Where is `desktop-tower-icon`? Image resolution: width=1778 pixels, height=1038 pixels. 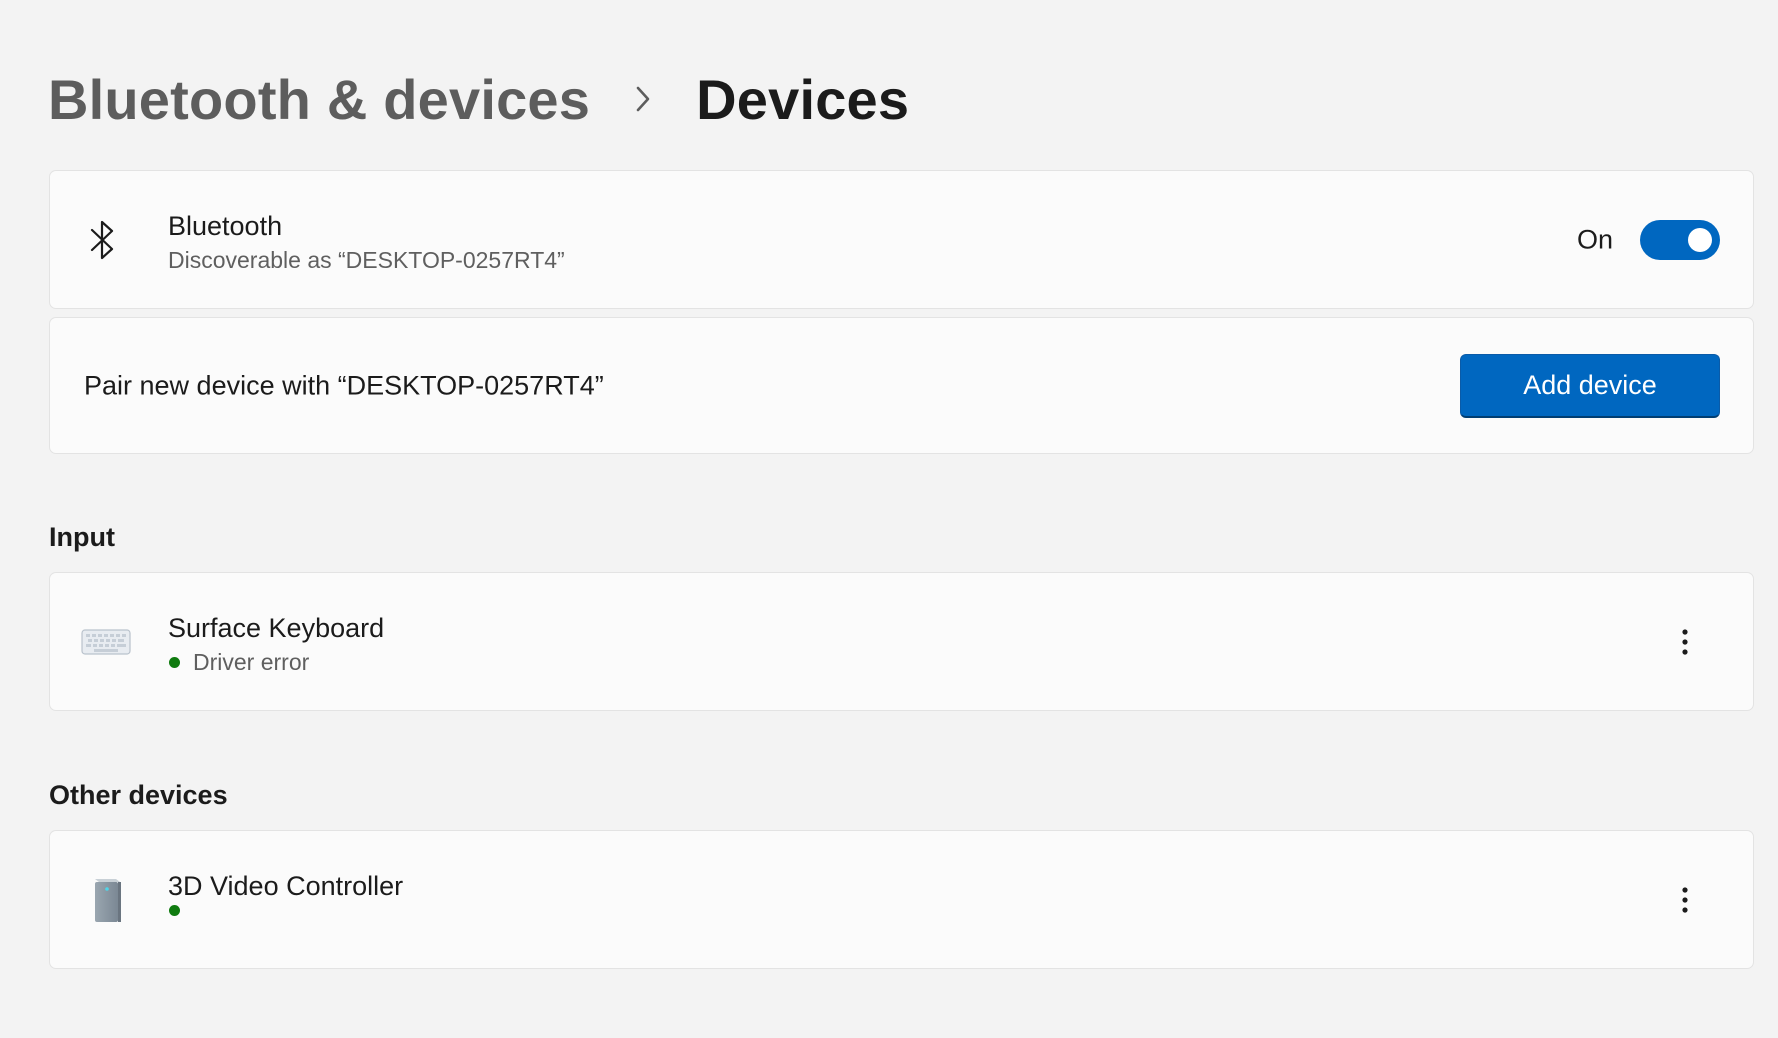 desktop-tower-icon is located at coordinates (107, 900).